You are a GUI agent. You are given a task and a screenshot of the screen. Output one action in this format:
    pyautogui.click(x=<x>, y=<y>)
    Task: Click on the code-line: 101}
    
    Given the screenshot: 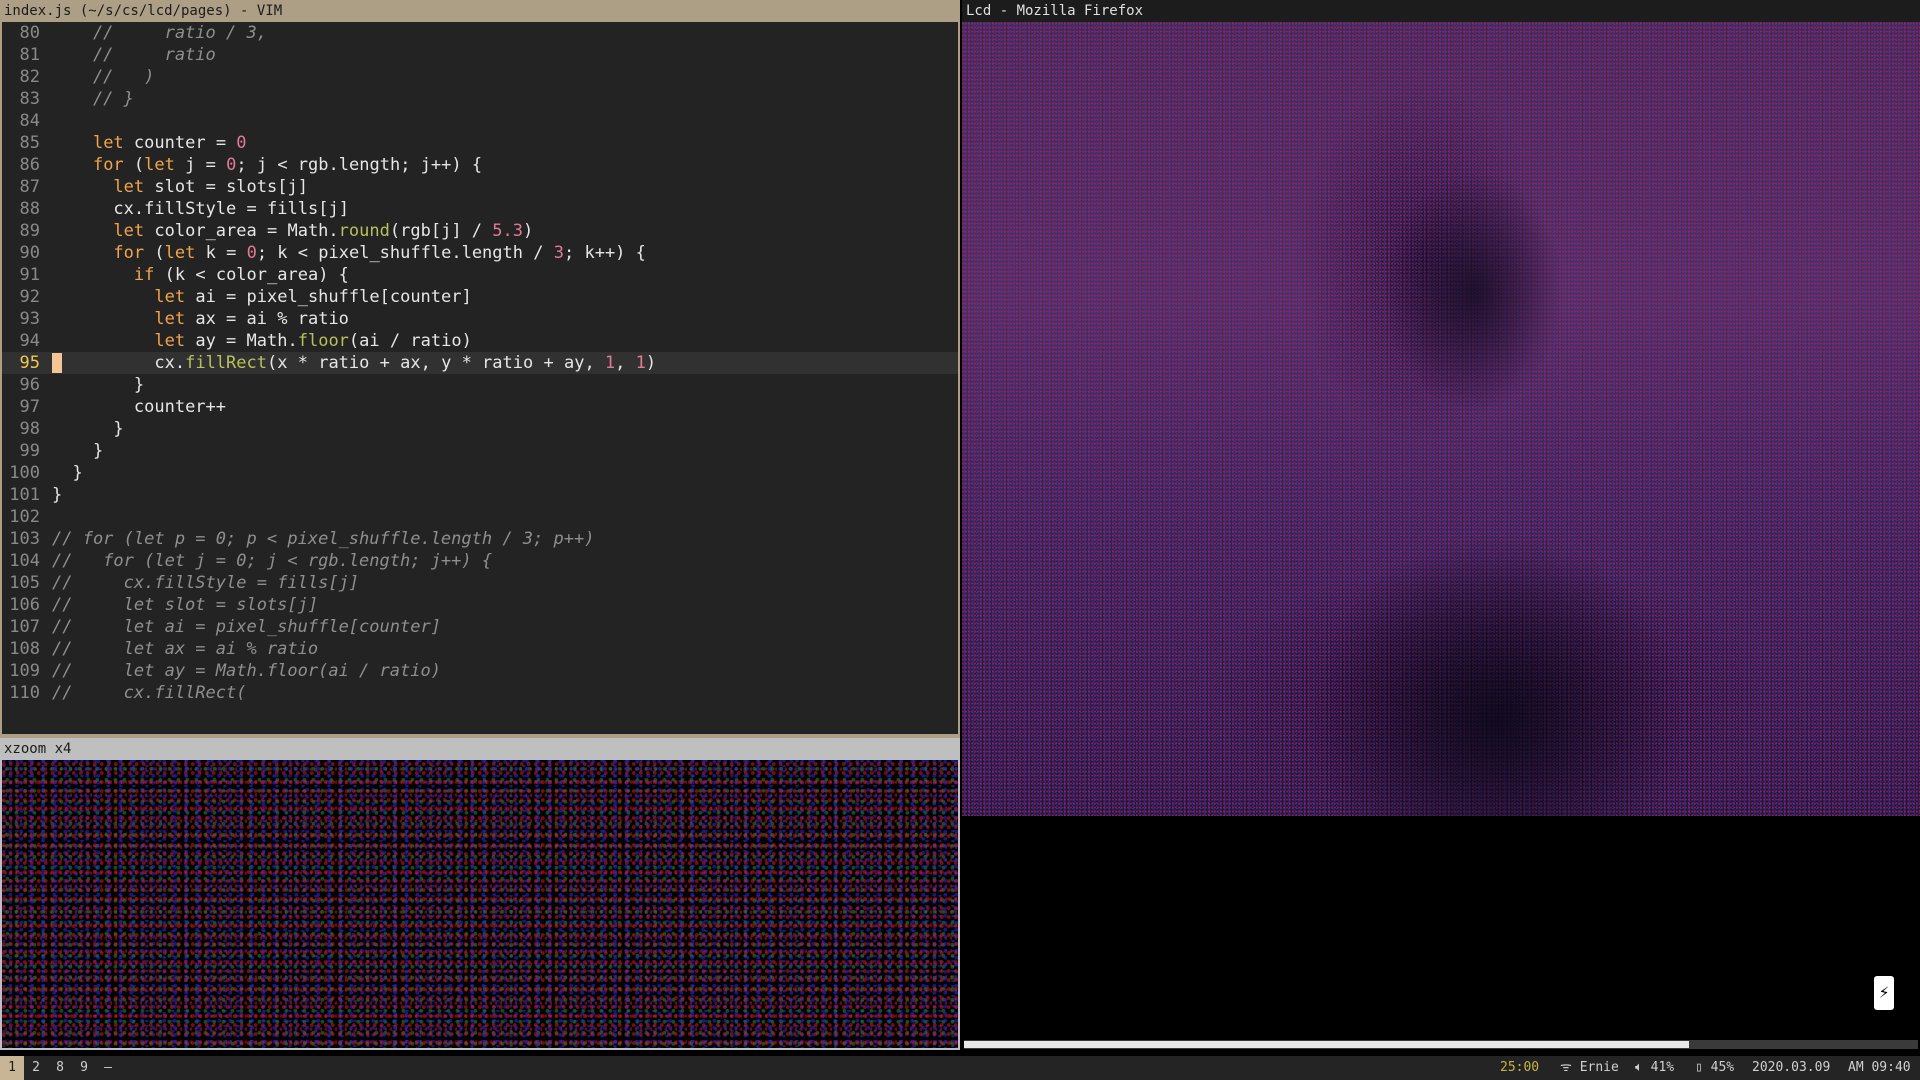 What is the action you would take?
    pyautogui.click(x=480, y=495)
    